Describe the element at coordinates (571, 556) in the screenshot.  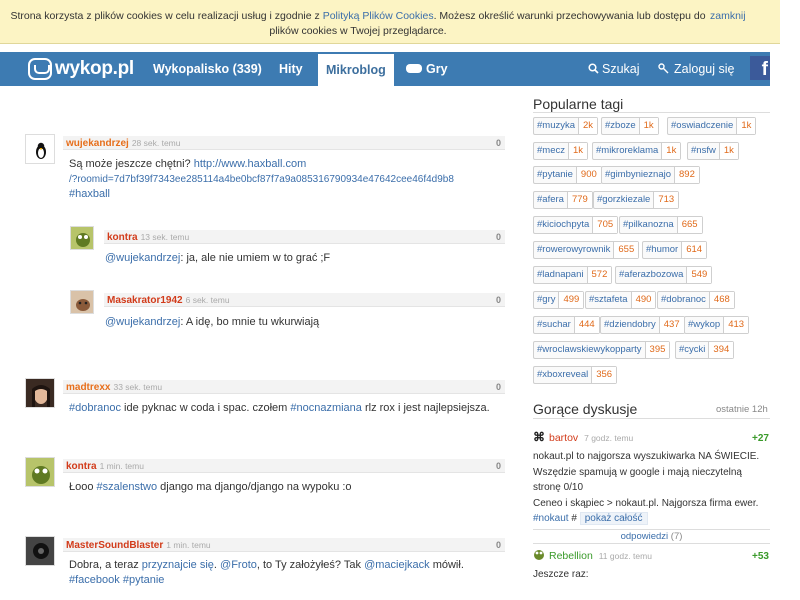
I see `author-link: Rebellion` at that location.